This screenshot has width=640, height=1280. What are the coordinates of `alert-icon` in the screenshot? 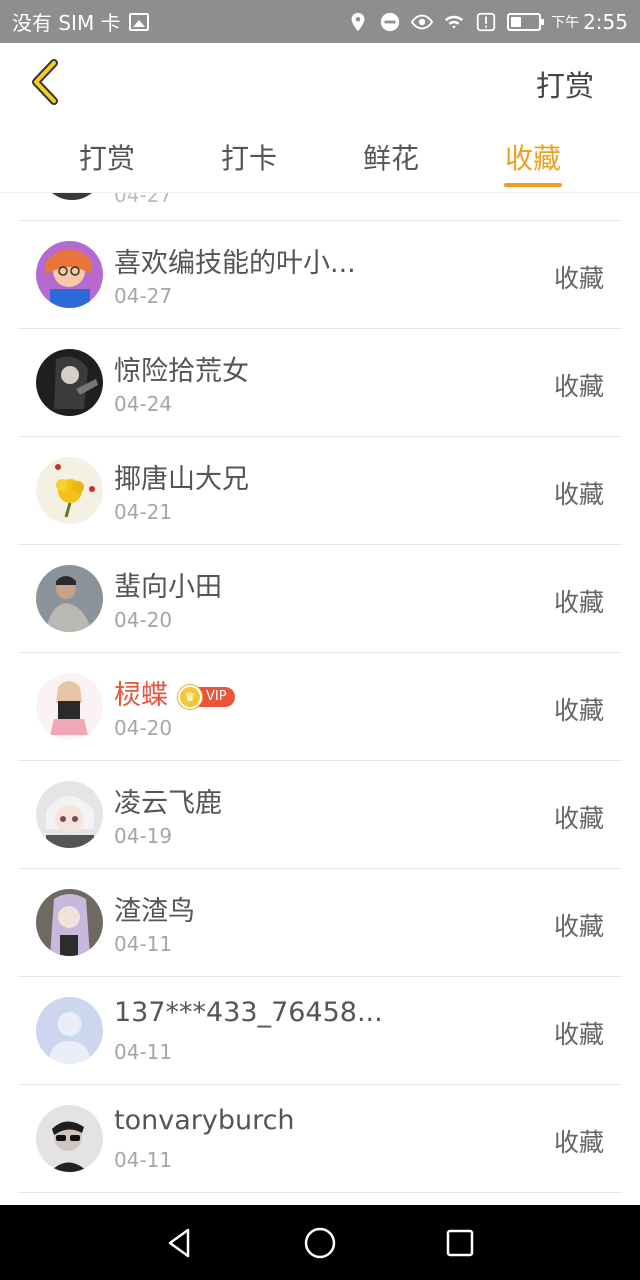 It's located at (486, 21).